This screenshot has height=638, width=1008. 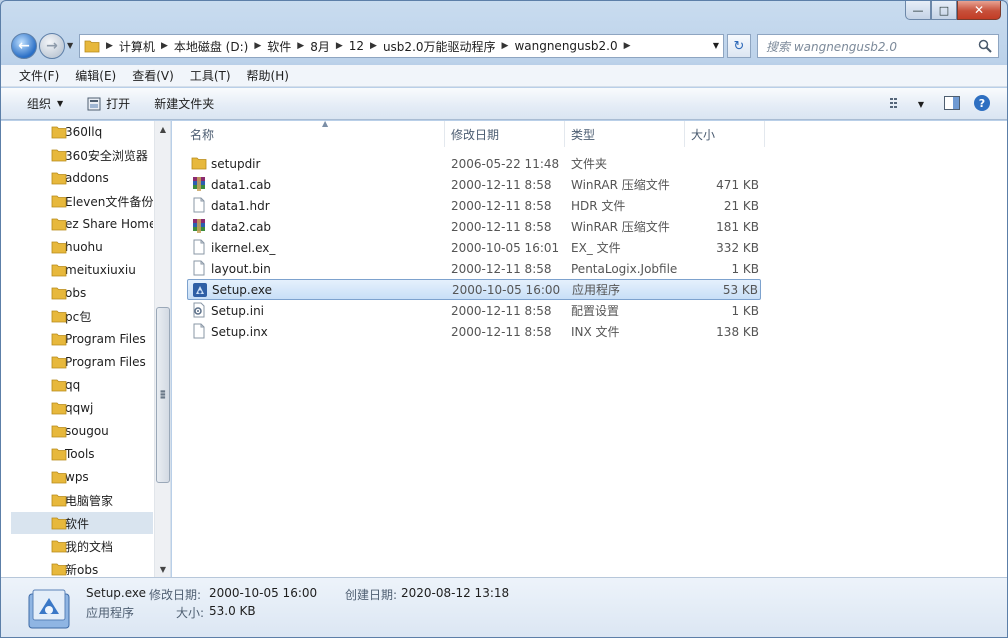 What do you see at coordinates (82, 247) in the screenshot?
I see `tree-item: huohu` at bounding box center [82, 247].